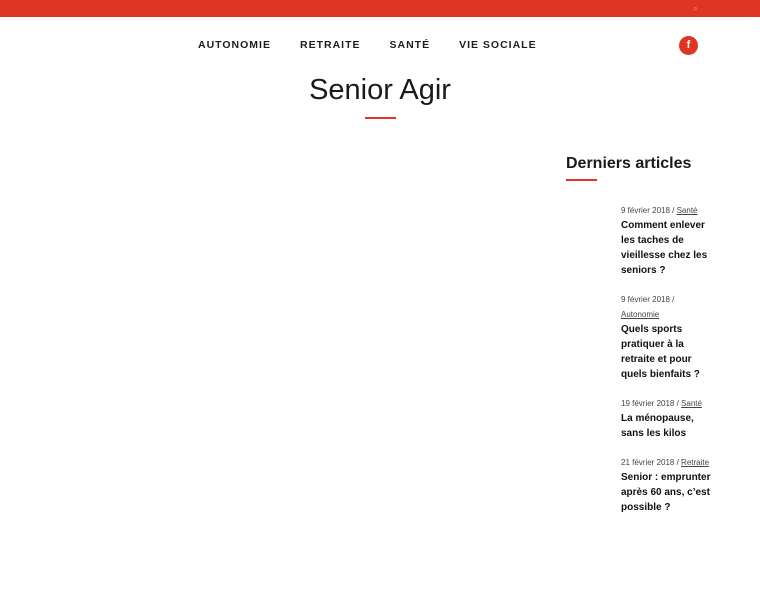 This screenshot has height=600, width=760. Describe the element at coordinates (380, 118) in the screenshot. I see `title-divider` at that location.